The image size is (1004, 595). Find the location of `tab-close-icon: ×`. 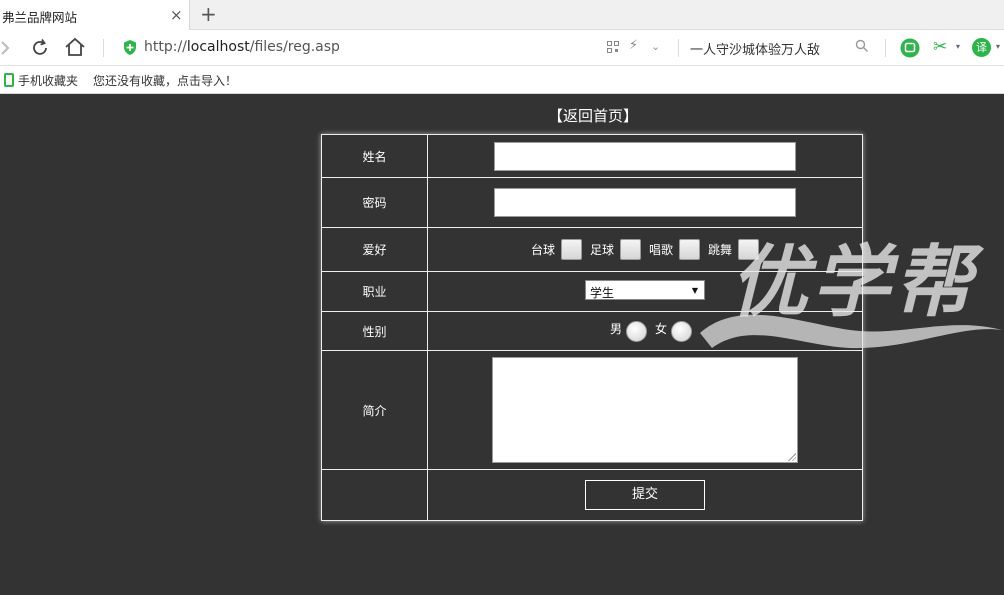

tab-close-icon: × is located at coordinates (176, 15).